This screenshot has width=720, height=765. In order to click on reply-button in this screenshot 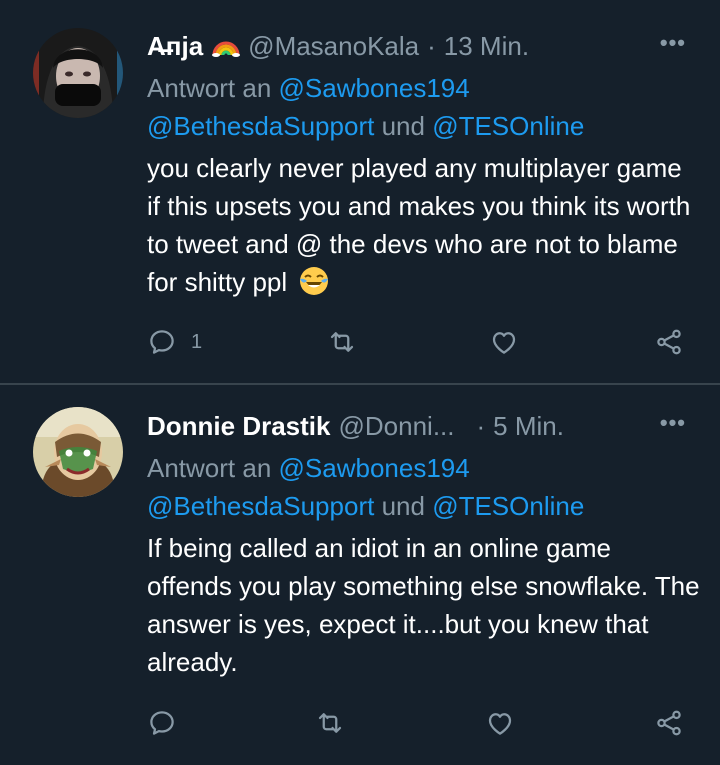, I will do `click(162, 723)`.